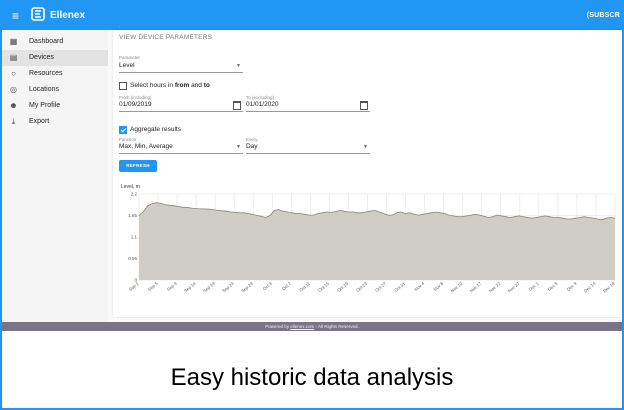  Describe the element at coordinates (135, 97) in the screenshot. I see `from-label: From (including)` at that location.